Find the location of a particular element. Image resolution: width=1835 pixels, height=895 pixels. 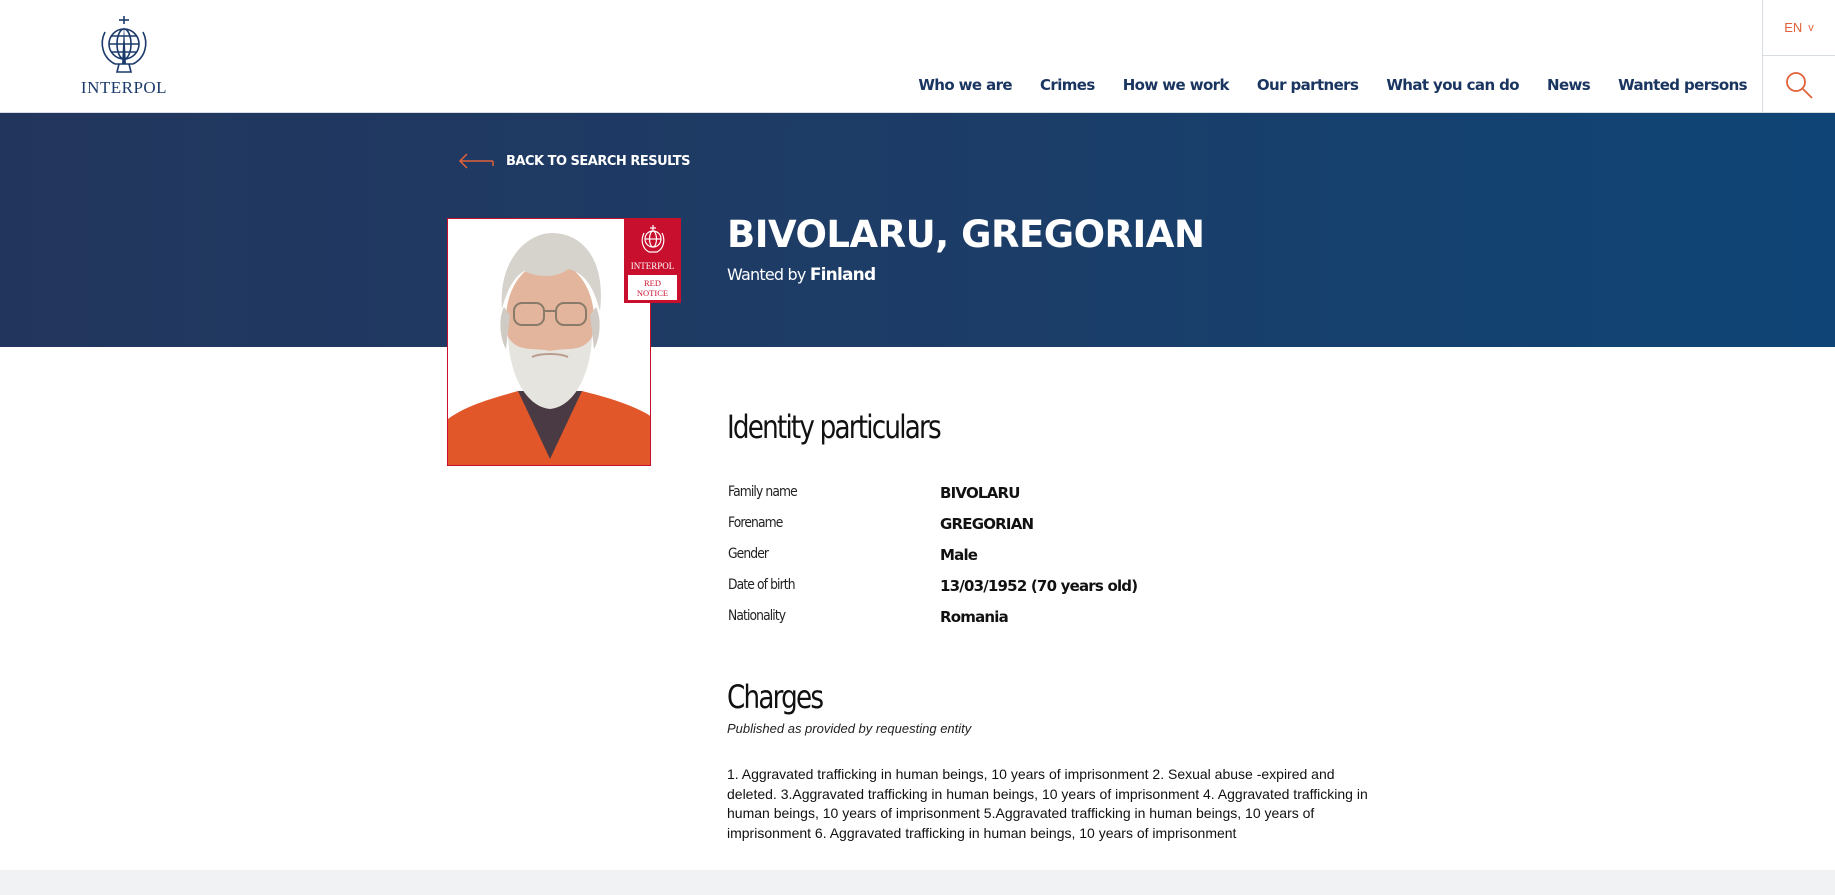

nav-how-we-work: How we work is located at coordinates (1176, 85).